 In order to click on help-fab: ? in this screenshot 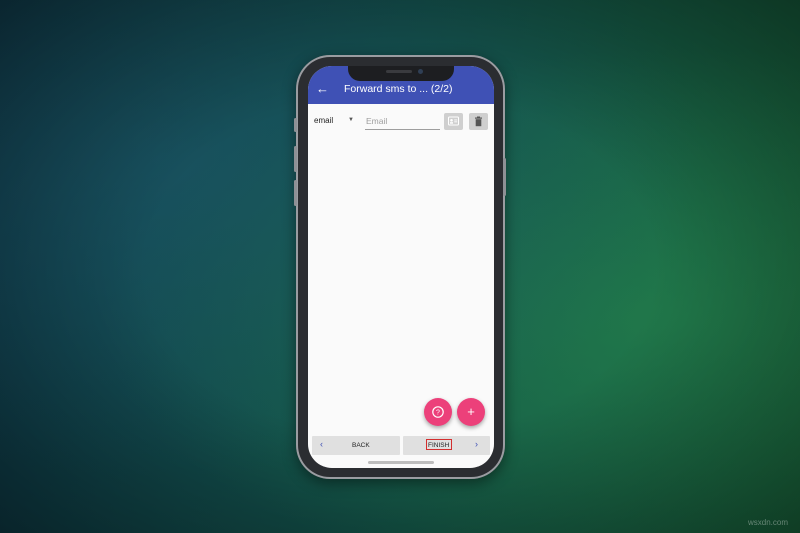, I will do `click(438, 412)`.